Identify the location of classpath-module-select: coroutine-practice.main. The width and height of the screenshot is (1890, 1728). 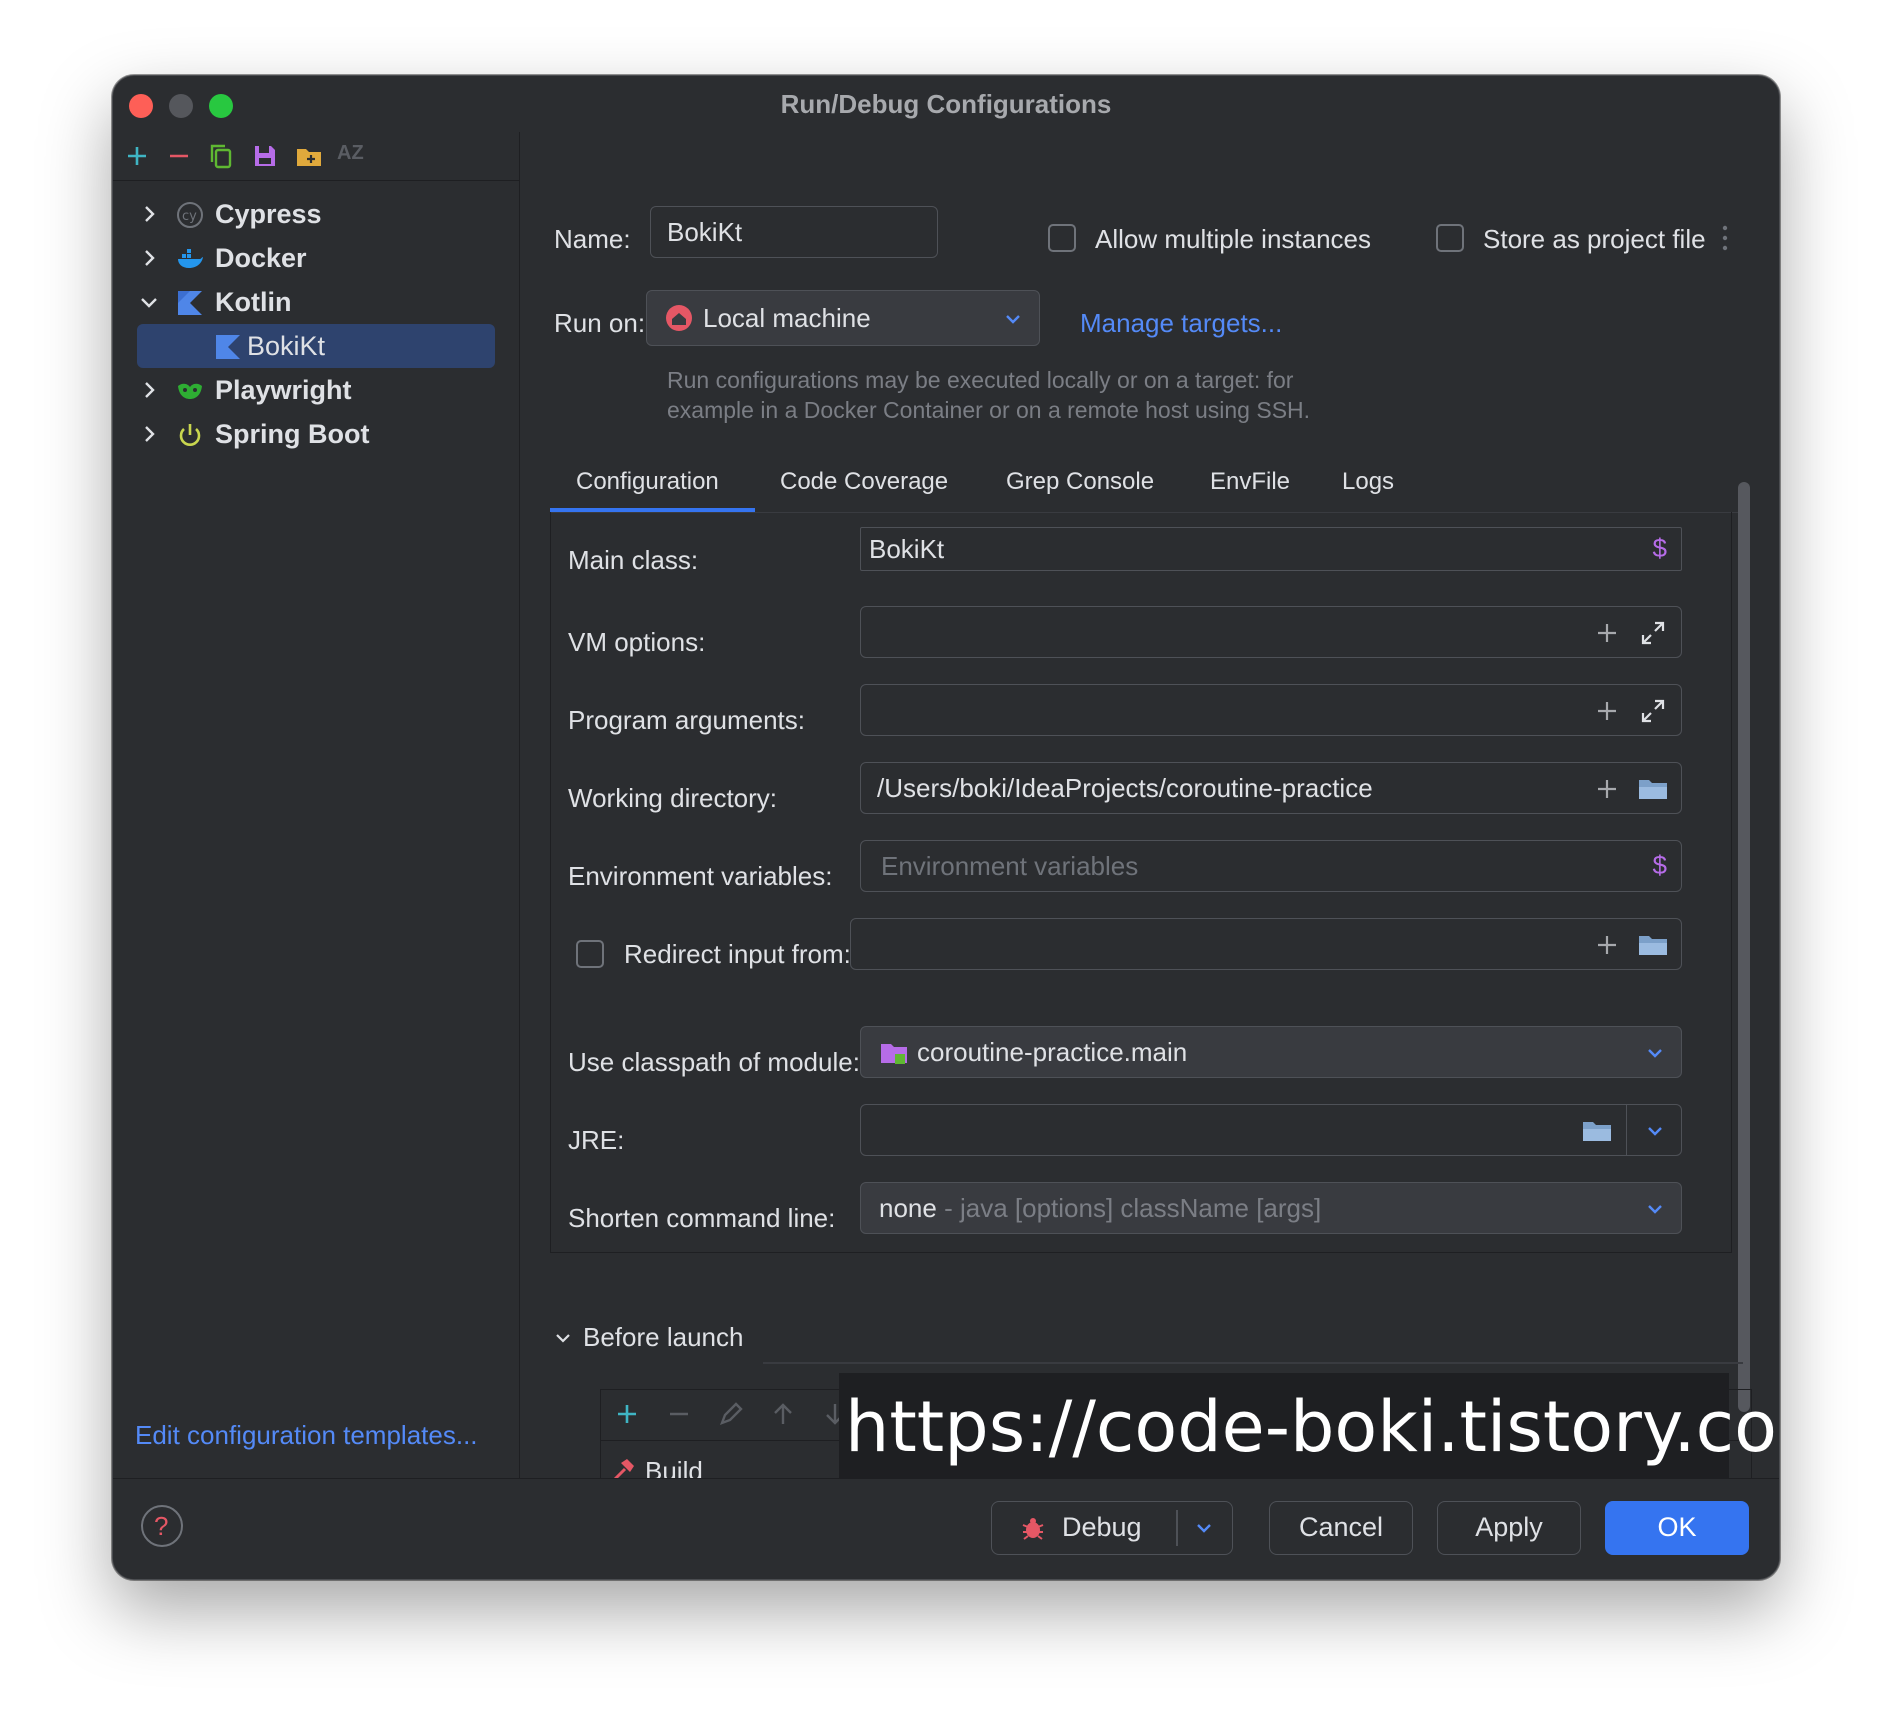
(1271, 1052).